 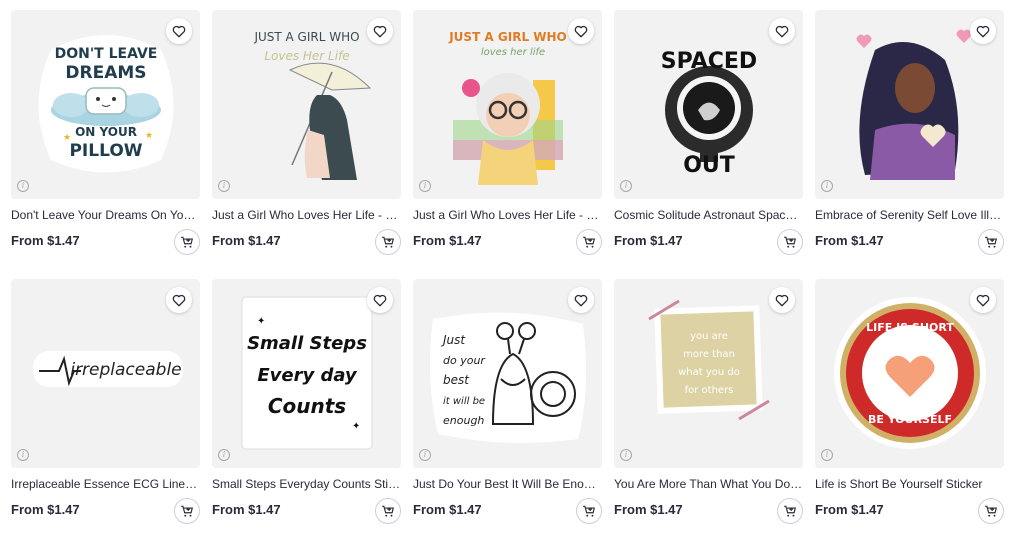 I want to click on product-image: JUST A GIRL WHO loves her life i, so click(x=507, y=104).